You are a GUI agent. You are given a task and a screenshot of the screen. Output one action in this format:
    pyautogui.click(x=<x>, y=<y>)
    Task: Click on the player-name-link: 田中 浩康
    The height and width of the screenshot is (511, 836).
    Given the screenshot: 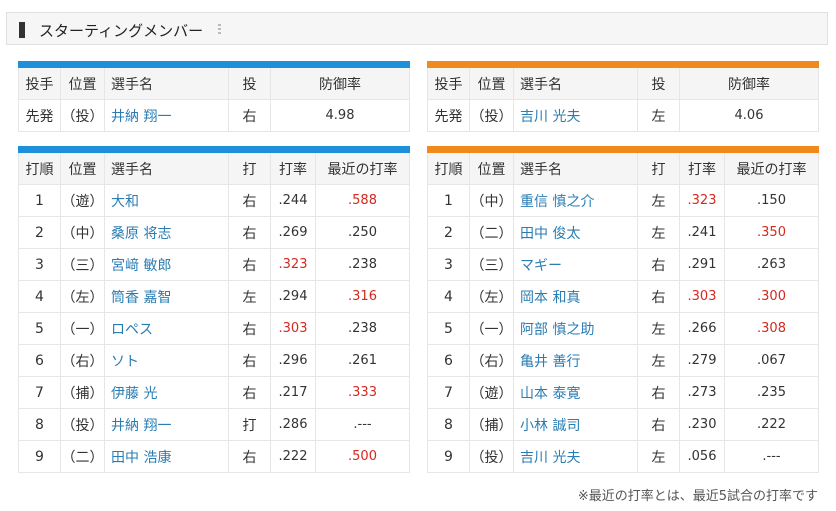 What is the action you would take?
    pyautogui.click(x=166, y=456)
    